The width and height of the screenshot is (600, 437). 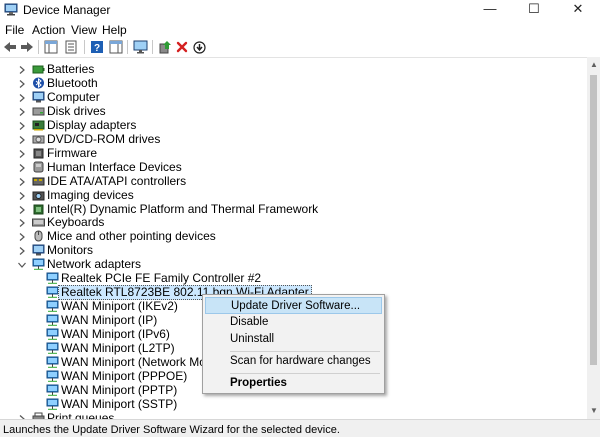 I want to click on disk-drive-icon, so click(x=38, y=111).